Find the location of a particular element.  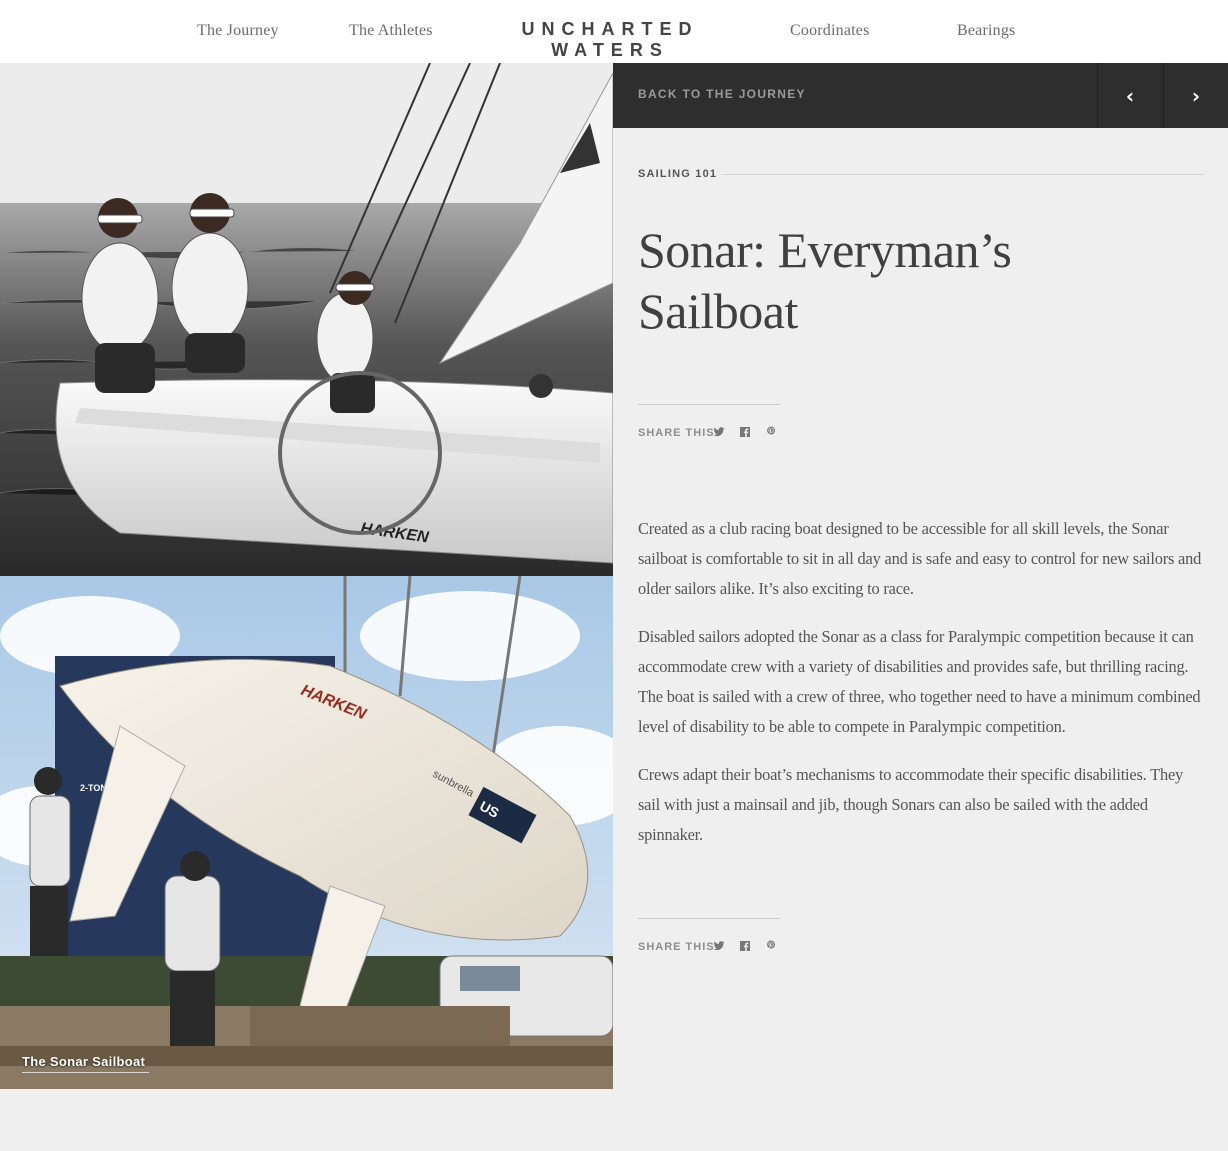

nav-link-the-athletes: The Athletes is located at coordinates (391, 34).